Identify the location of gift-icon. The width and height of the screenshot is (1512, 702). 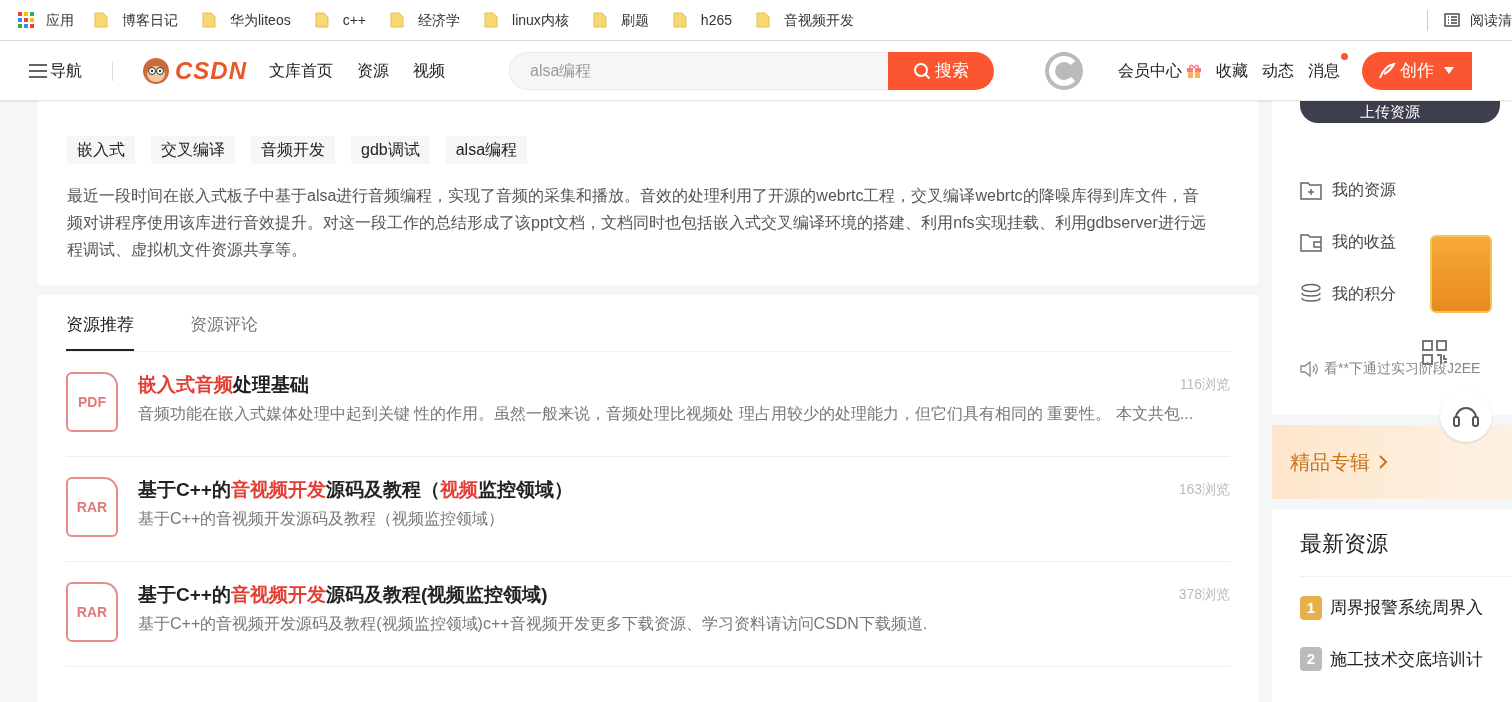
(1194, 70).